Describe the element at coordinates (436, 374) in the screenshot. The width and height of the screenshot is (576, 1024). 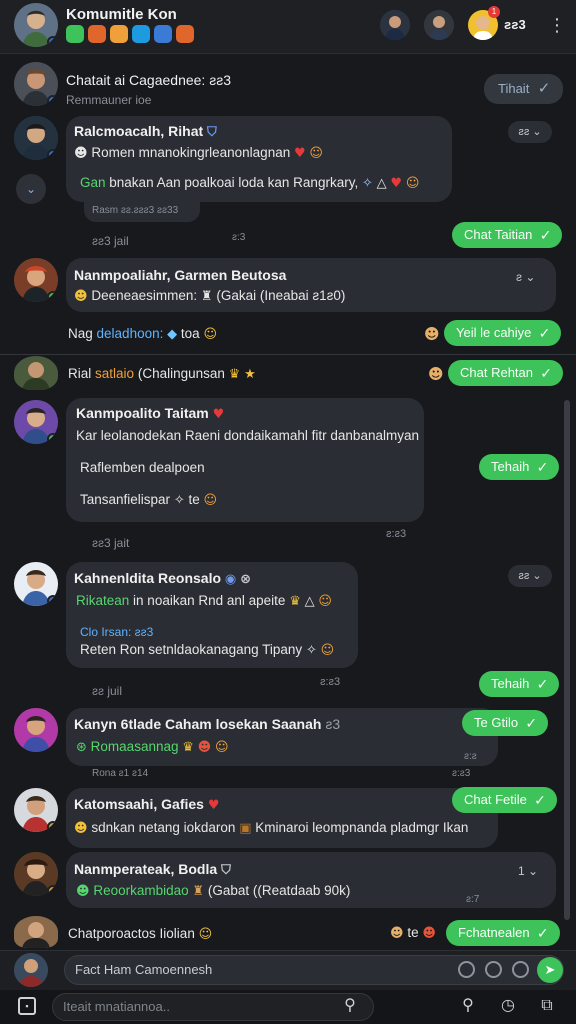
I see `reaction-emoji-icon: ☻` at that location.